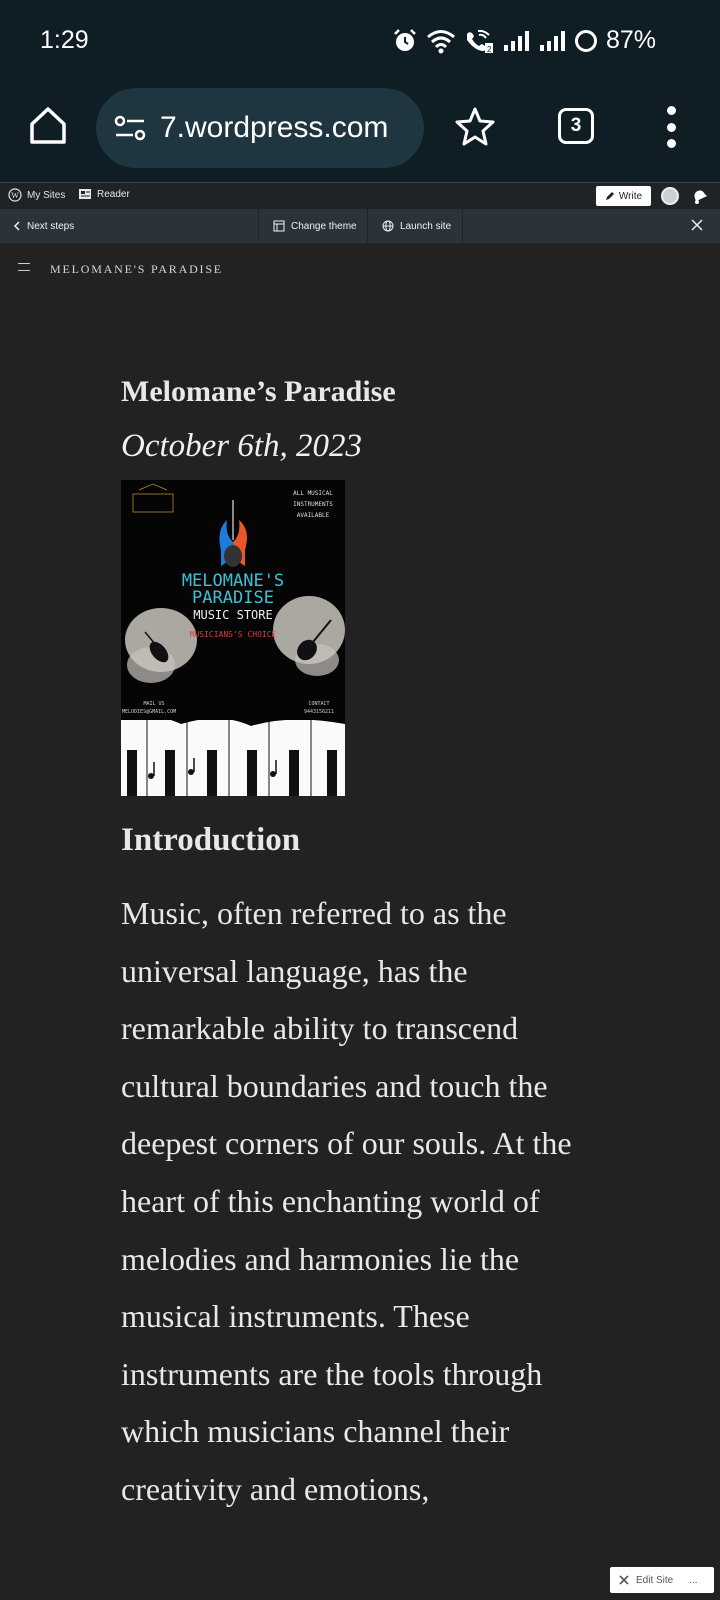 This screenshot has height=1600, width=720. I want to click on poster-top-right-text: ALL MUSICAL INSTRUMENTS AVAILABLE, so click(313, 504).